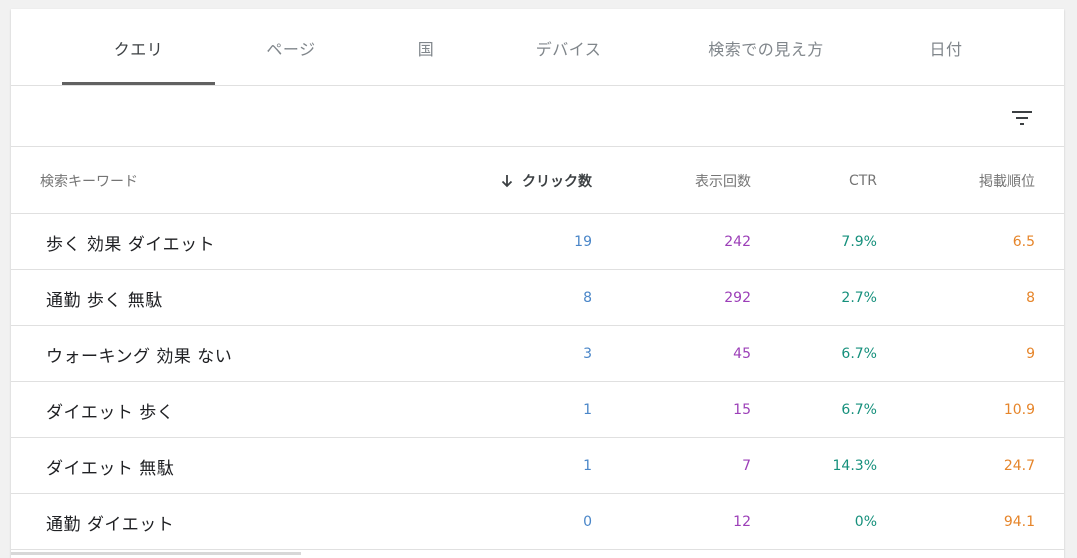 This screenshot has height=558, width=1077. What do you see at coordinates (956, 180) in the screenshot?
I see `header-position: 掲載順位` at bounding box center [956, 180].